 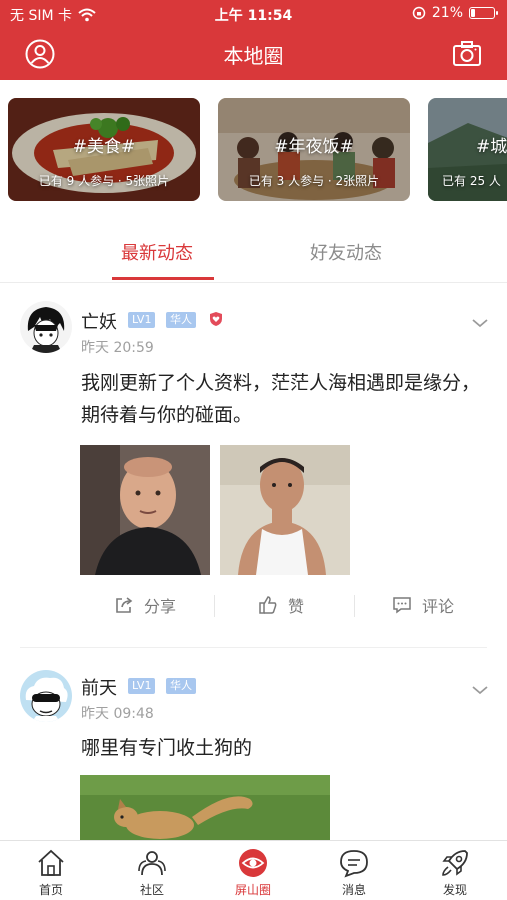 I want to click on tabbar-pingshan-circle: 屏山圈, so click(x=253, y=872).